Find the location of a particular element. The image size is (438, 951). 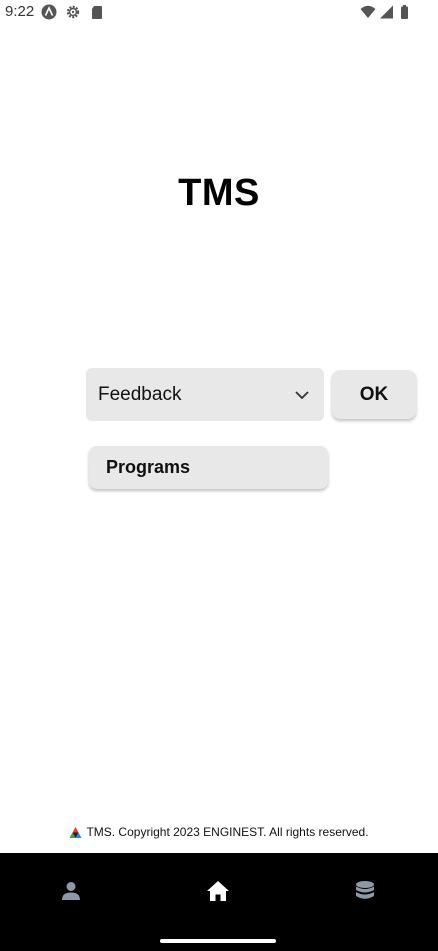

app-title: TMS is located at coordinates (219, 193).